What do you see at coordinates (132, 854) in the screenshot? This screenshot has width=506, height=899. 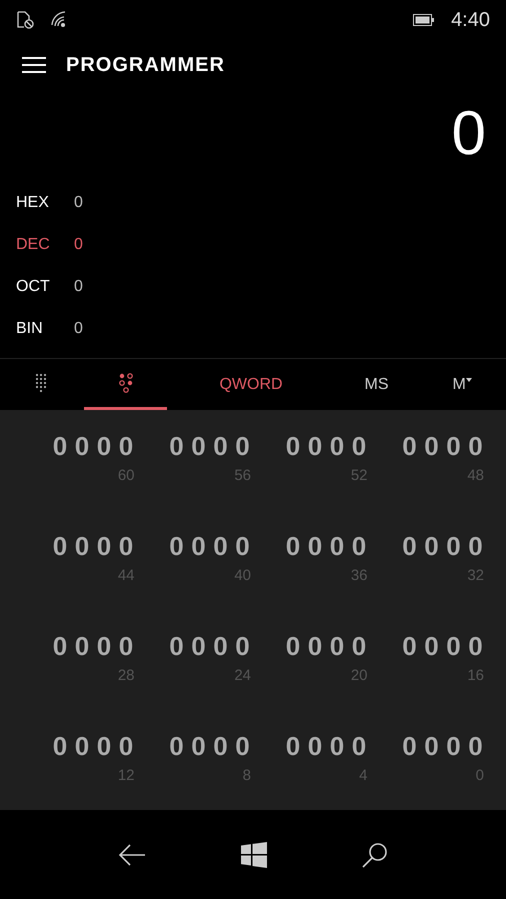 I see `back-icon` at bounding box center [132, 854].